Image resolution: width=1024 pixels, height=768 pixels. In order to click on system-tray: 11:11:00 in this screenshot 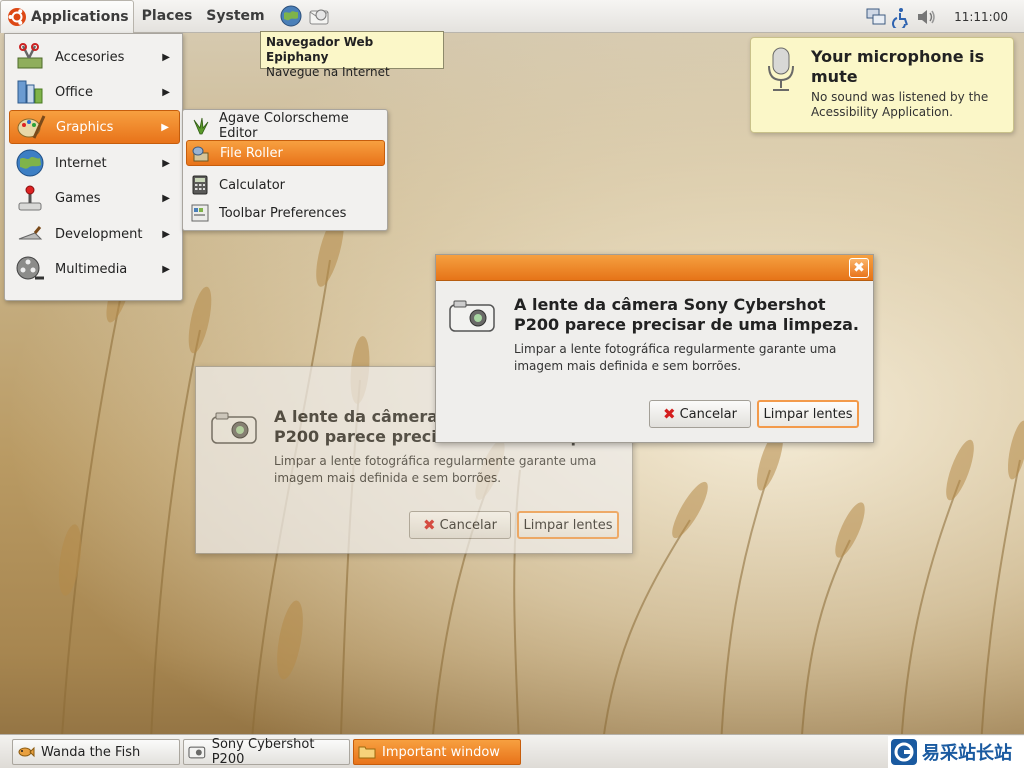, I will do `click(944, 16)`.